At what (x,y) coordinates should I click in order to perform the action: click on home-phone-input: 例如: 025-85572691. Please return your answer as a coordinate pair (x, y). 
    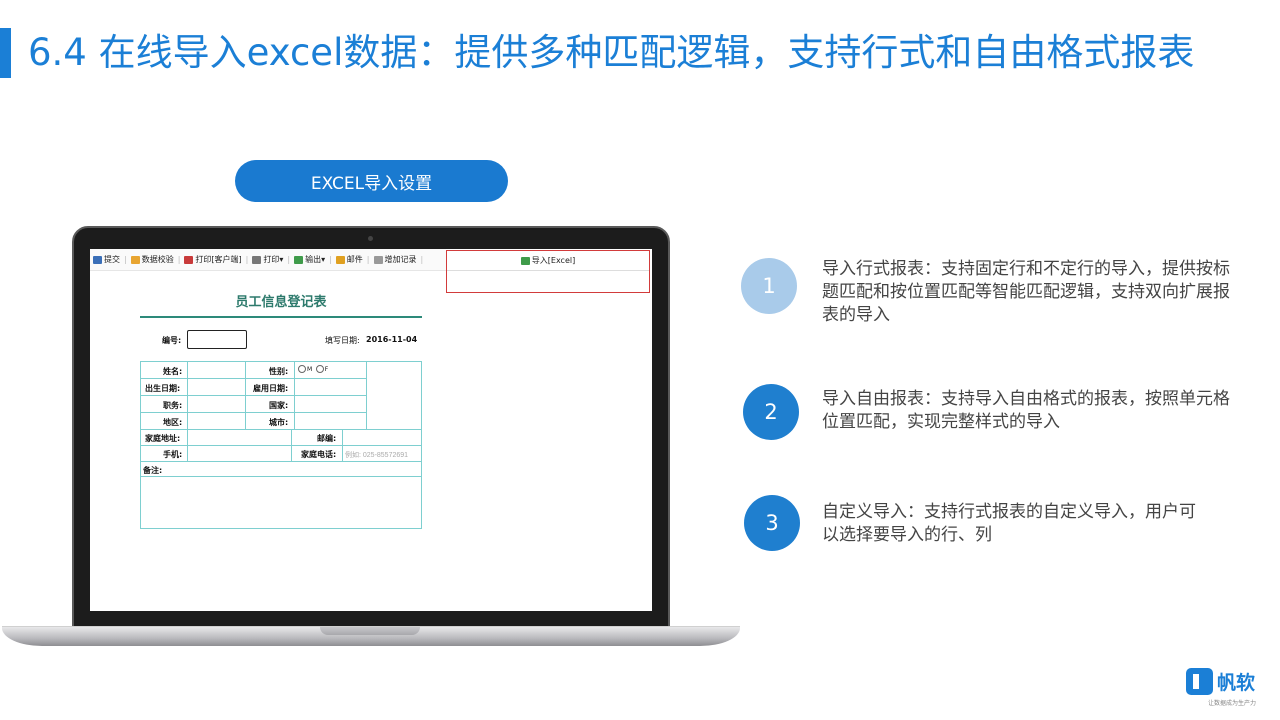
    Looking at the image, I should click on (376, 455).